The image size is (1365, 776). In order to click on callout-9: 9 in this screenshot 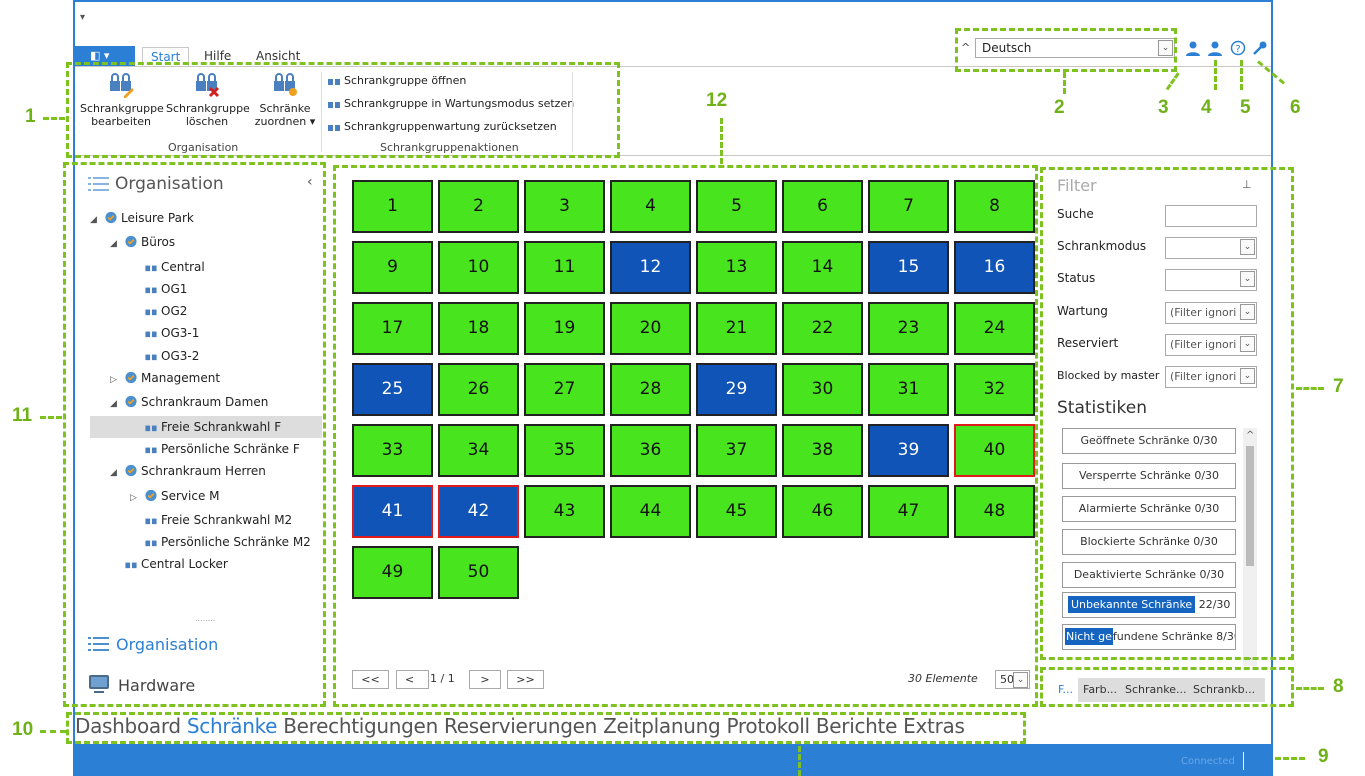, I will do `click(1323, 756)`.